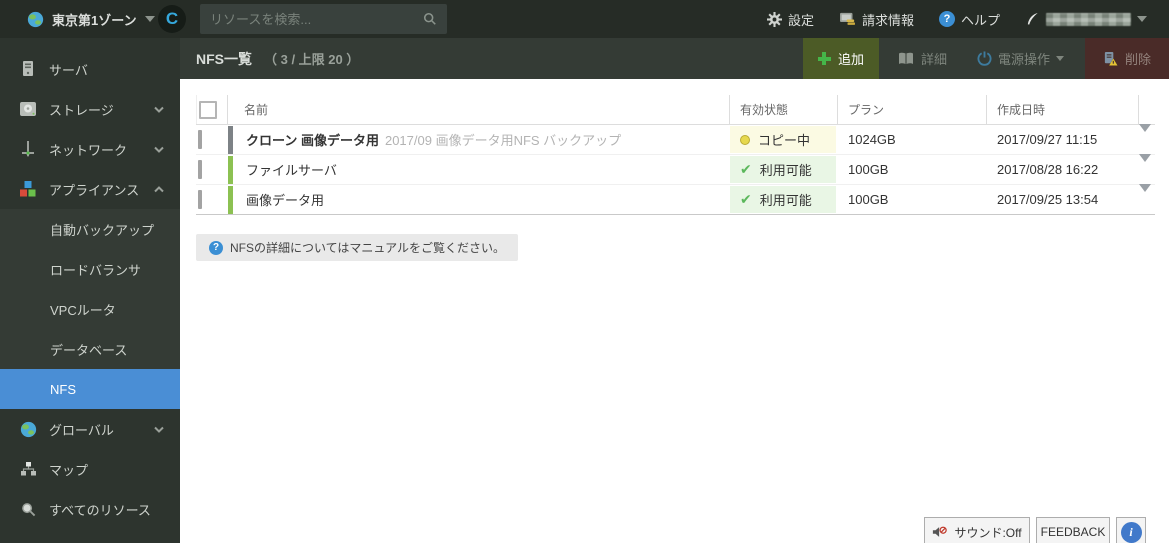 The width and height of the screenshot is (1169, 543). I want to click on network-icon, so click(28, 149).